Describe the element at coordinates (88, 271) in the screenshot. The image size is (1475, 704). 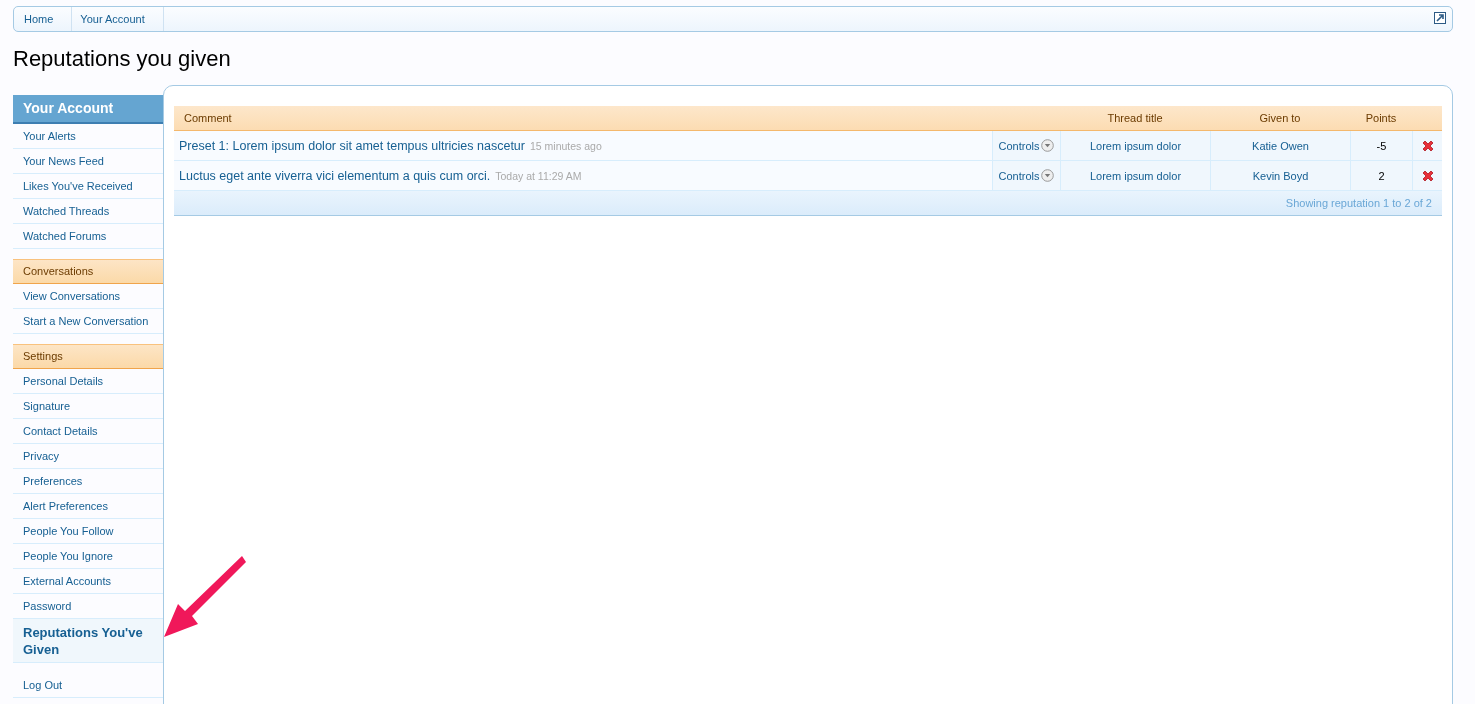
I see `section-heading: Conversations` at that location.